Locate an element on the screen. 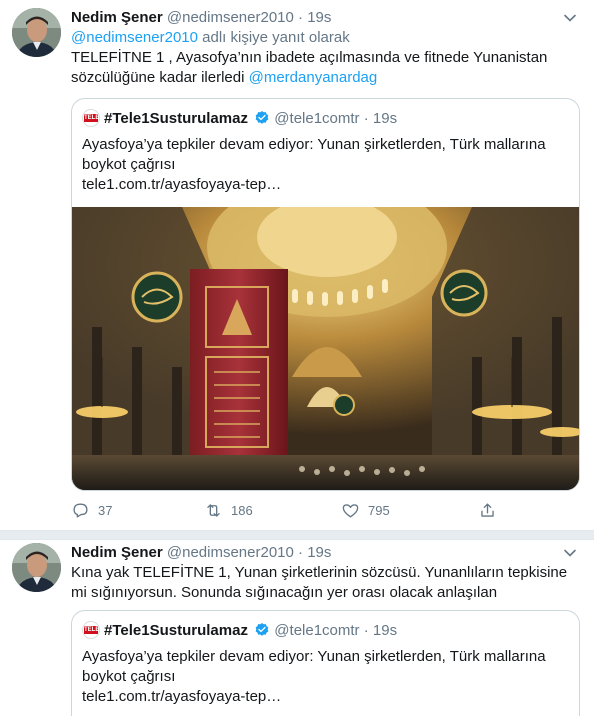 The height and width of the screenshot is (716, 594). tweet-text-line: sözcülüğüne kadar ilerledi is located at coordinates (160, 77).